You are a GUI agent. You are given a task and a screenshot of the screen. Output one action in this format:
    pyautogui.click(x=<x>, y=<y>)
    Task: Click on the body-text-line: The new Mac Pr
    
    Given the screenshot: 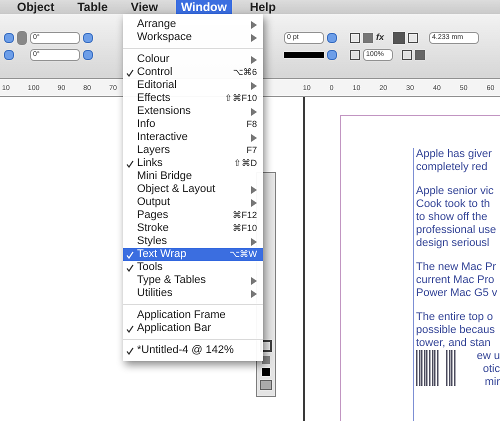 What is the action you would take?
    pyautogui.click(x=457, y=267)
    